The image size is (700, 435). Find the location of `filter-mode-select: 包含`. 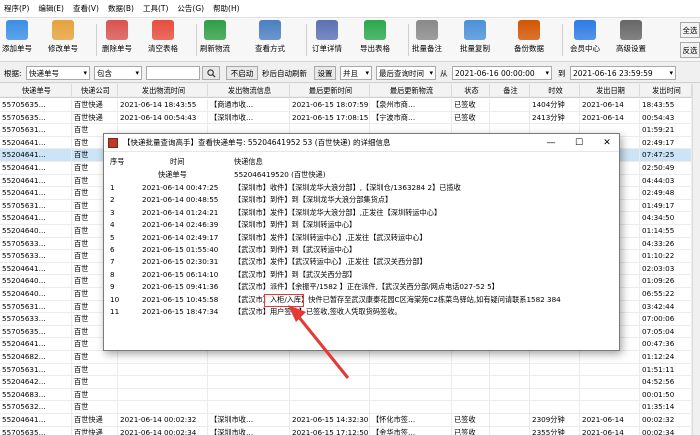

filter-mode-select: 包含 is located at coordinates (118, 73).